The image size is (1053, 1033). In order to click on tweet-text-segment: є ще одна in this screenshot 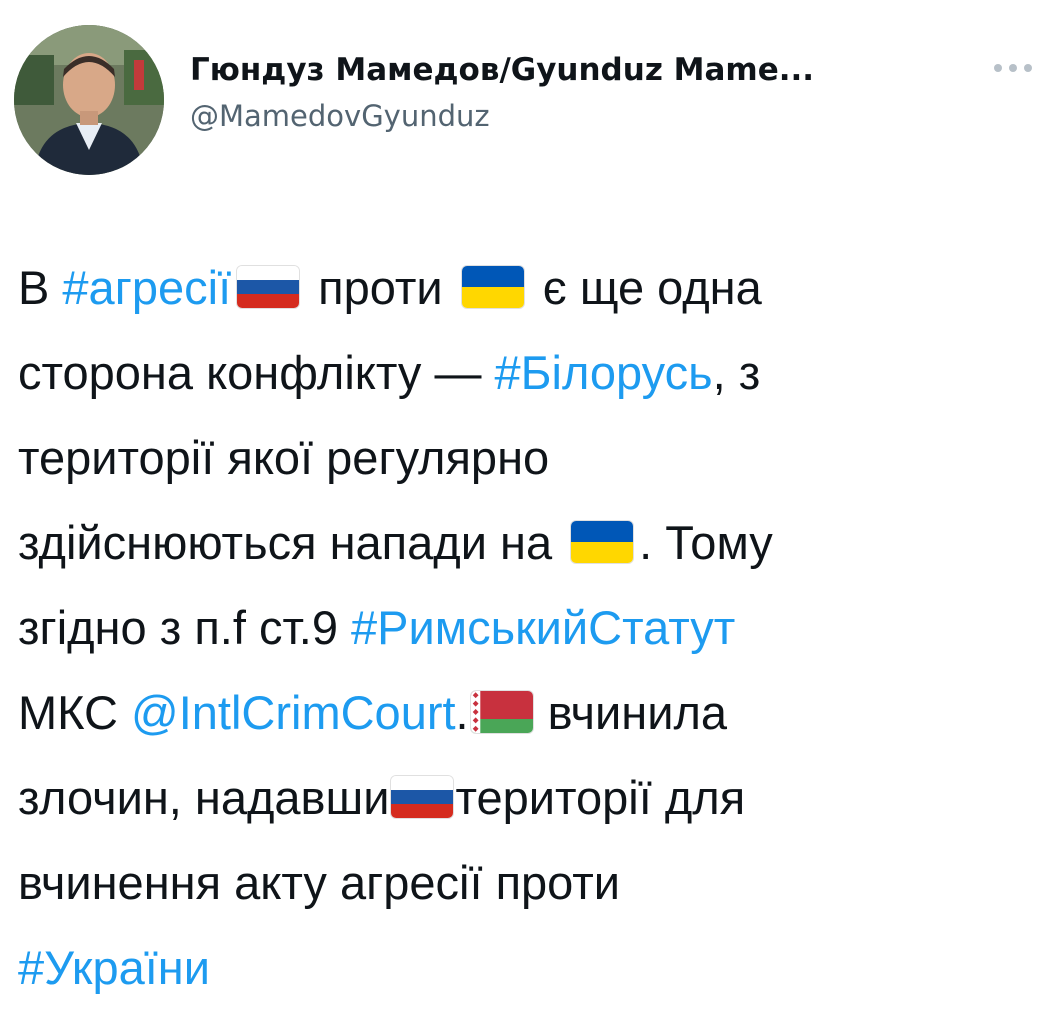, I will do `click(645, 287)`.